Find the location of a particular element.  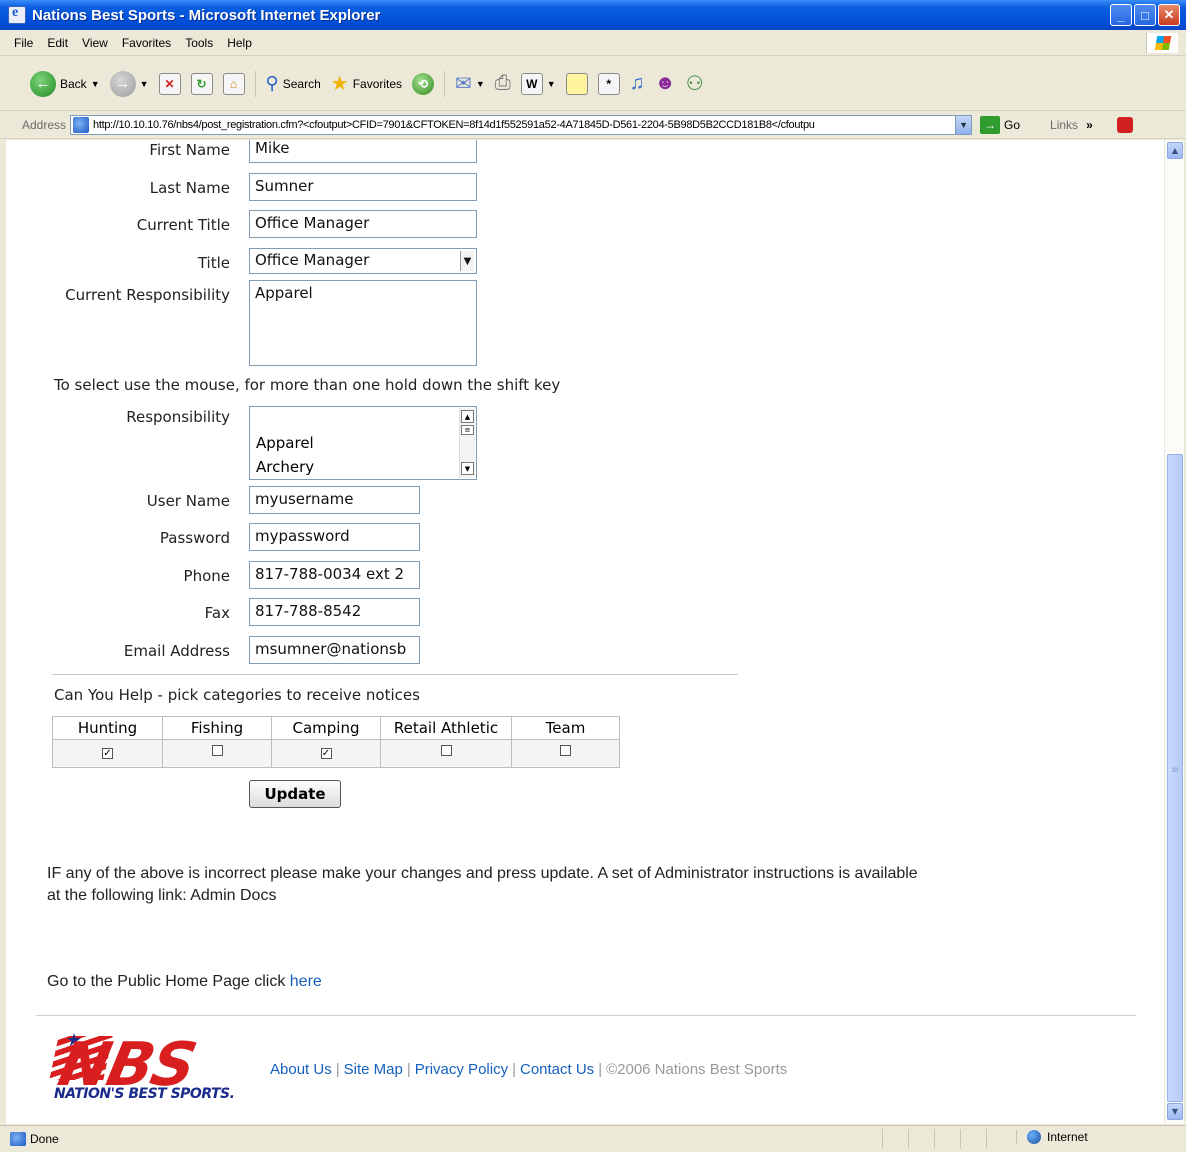

close-button: ✕ is located at coordinates (1169, 15).